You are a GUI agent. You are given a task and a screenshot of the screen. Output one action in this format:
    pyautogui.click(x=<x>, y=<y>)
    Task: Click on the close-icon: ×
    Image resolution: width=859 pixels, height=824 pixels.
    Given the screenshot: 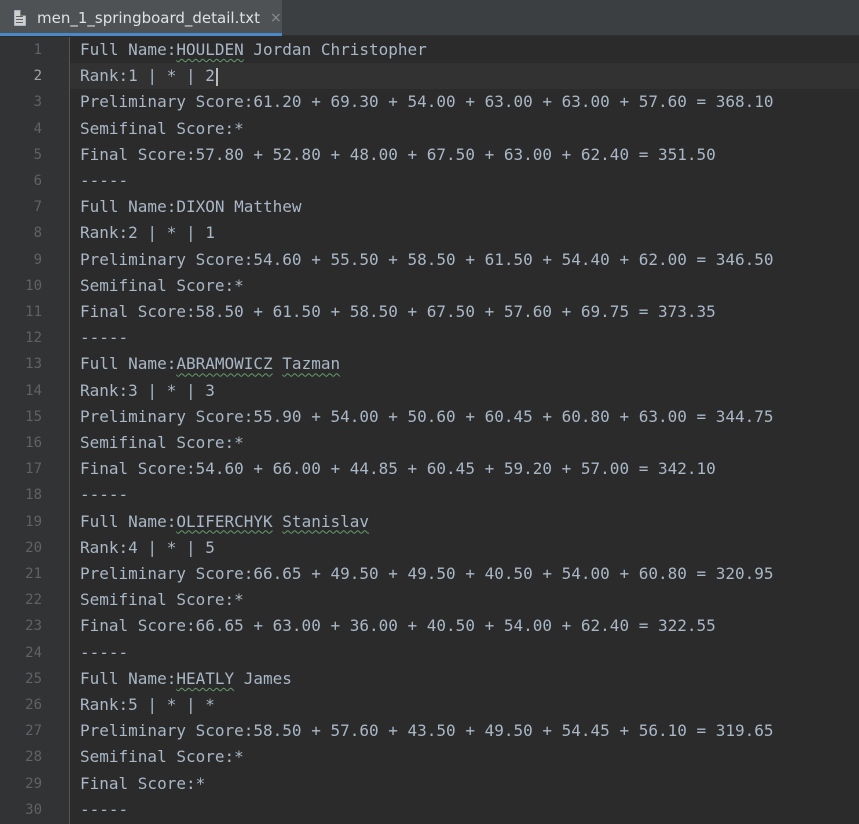 What is the action you would take?
    pyautogui.click(x=276, y=18)
    